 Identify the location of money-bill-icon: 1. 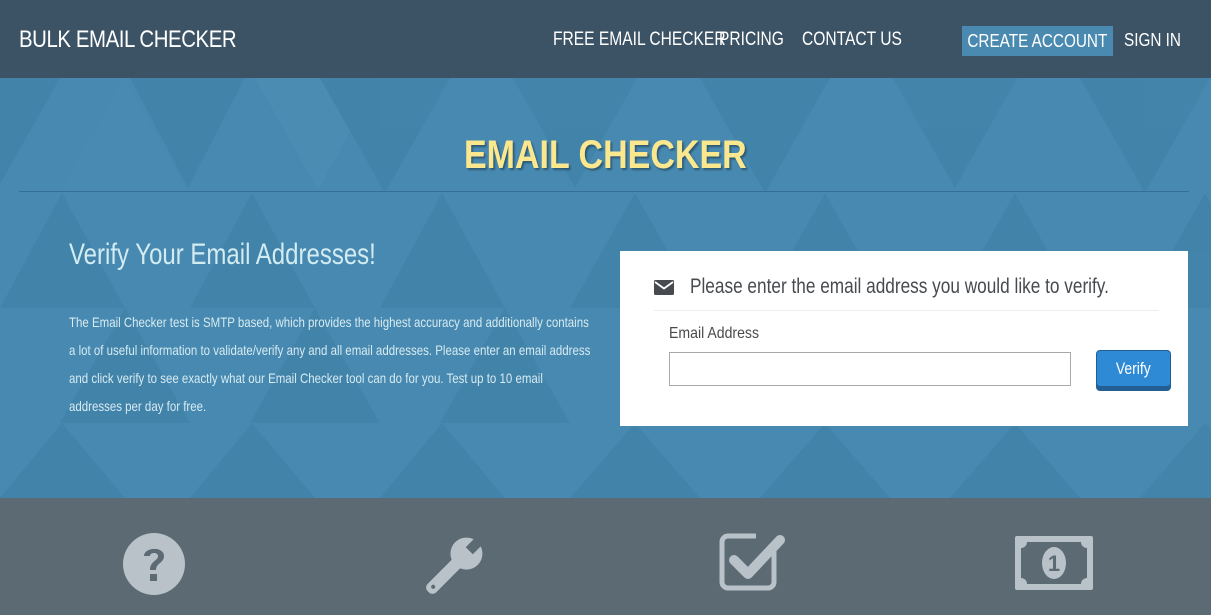
(1054, 563).